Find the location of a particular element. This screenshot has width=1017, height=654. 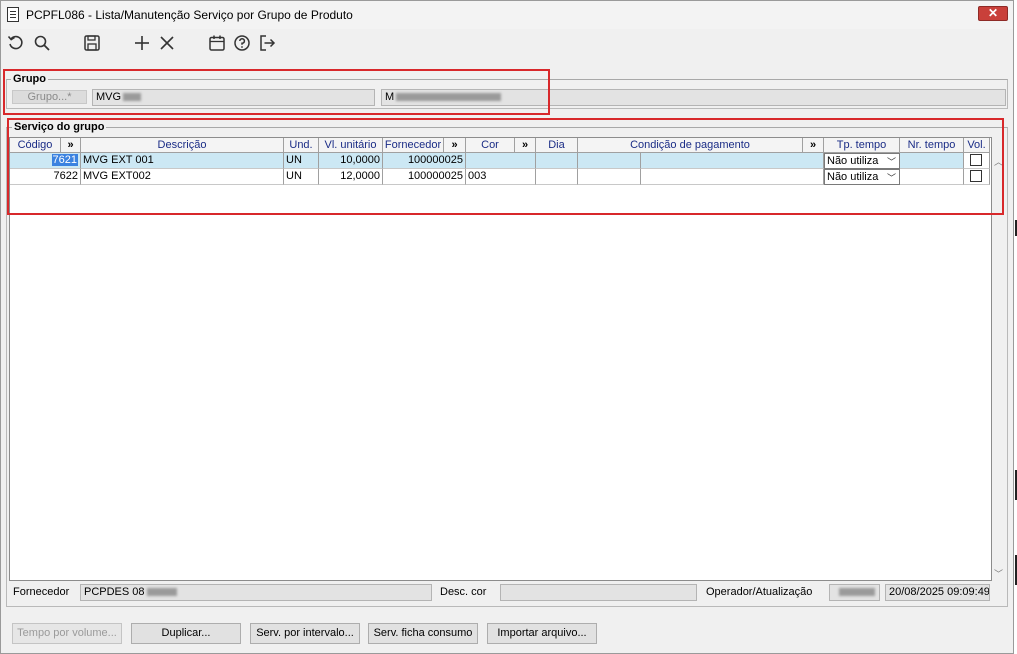

delete-icon is located at coordinates (167, 43).